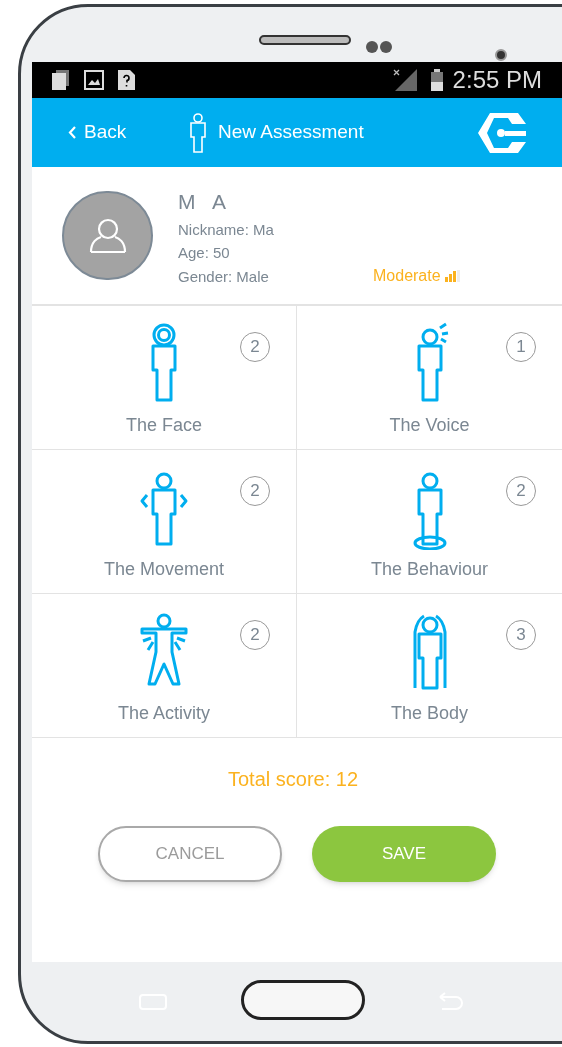 The height and width of the screenshot is (1047, 562). I want to click on no-signal-icon, so click(404, 80).